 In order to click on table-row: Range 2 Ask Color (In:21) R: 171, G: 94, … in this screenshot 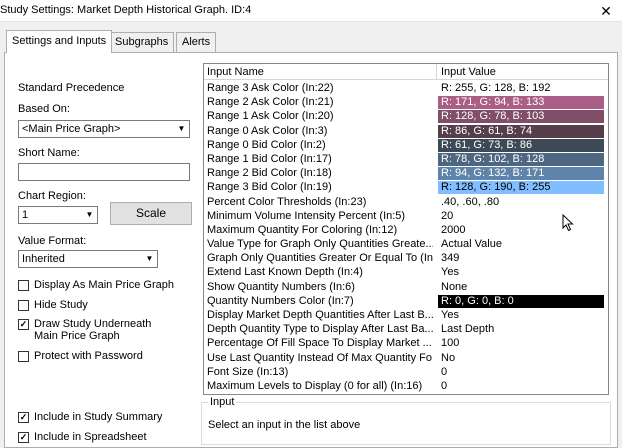, I will do `click(406, 102)`.